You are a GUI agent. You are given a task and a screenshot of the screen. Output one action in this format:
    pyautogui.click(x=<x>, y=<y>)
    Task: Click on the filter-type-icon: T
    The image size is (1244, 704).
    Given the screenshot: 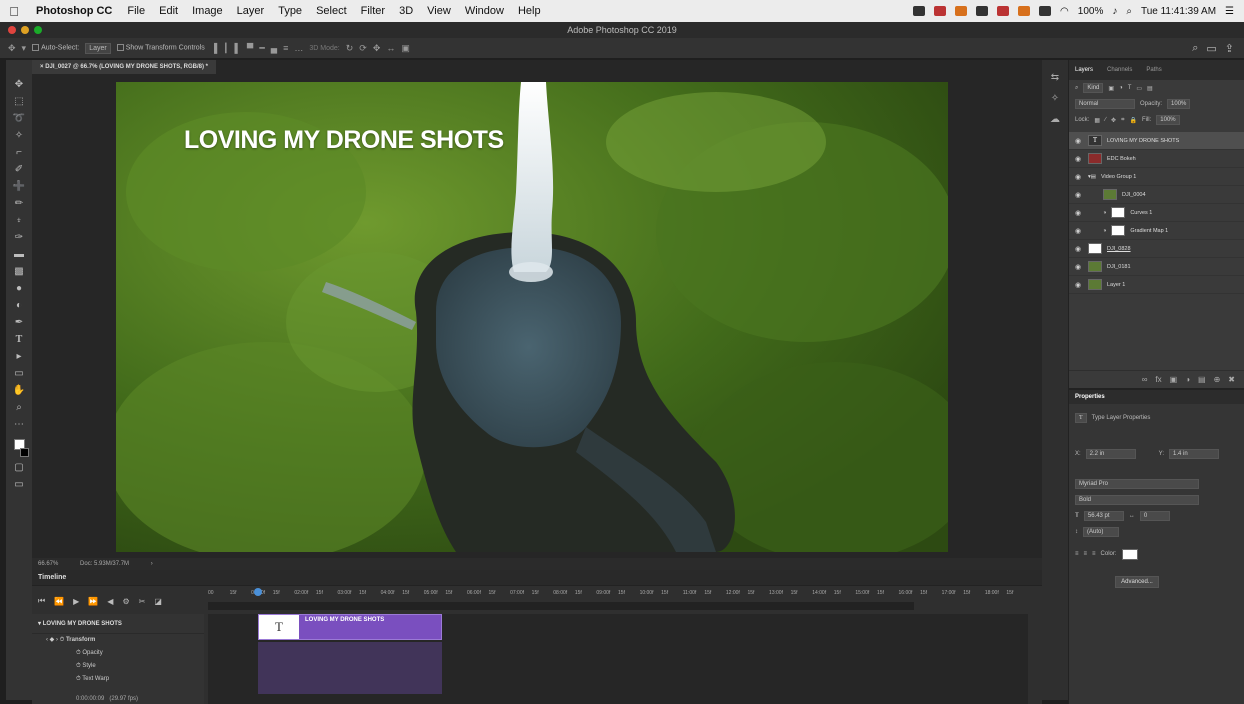 What is the action you would take?
    pyautogui.click(x=1130, y=88)
    